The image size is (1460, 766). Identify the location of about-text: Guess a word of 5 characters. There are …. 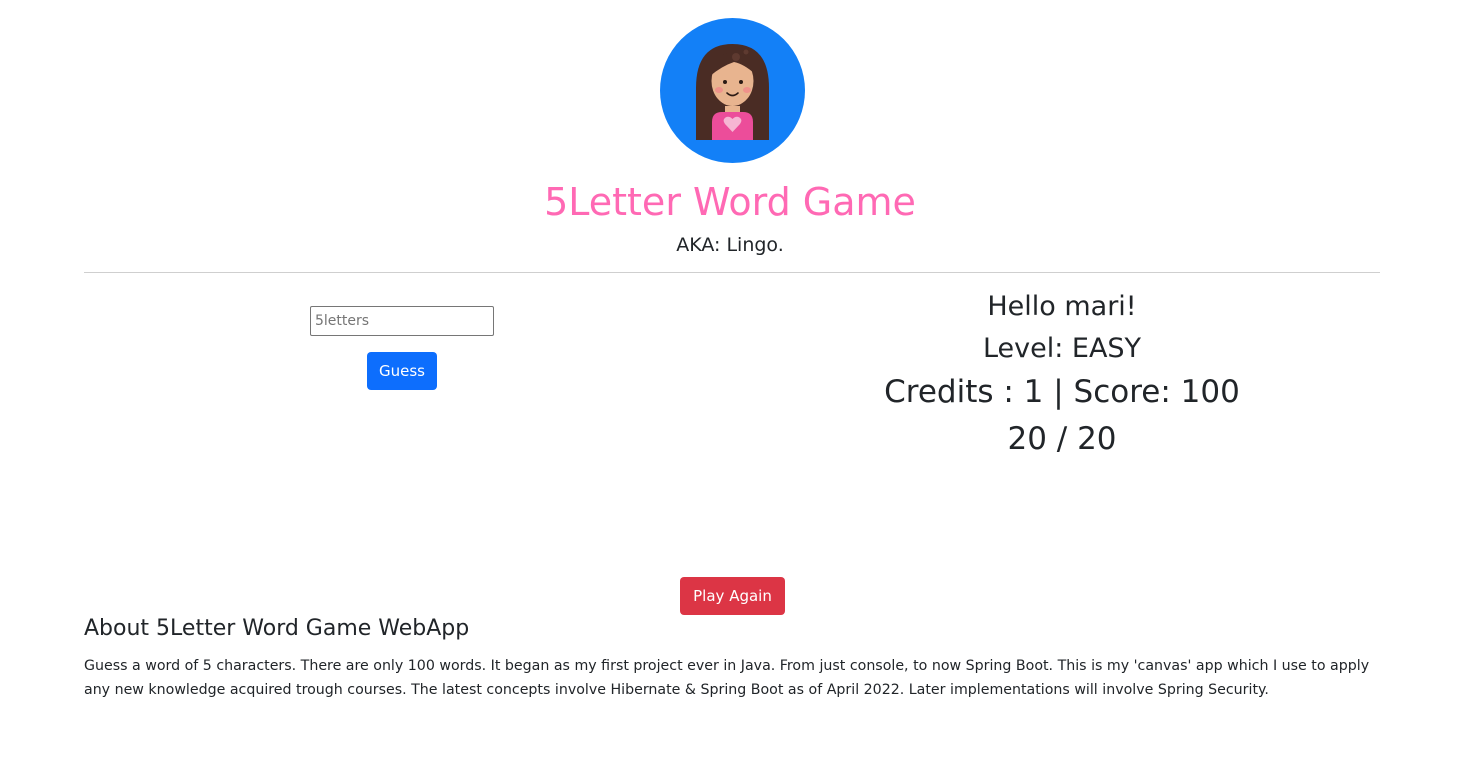
(727, 678).